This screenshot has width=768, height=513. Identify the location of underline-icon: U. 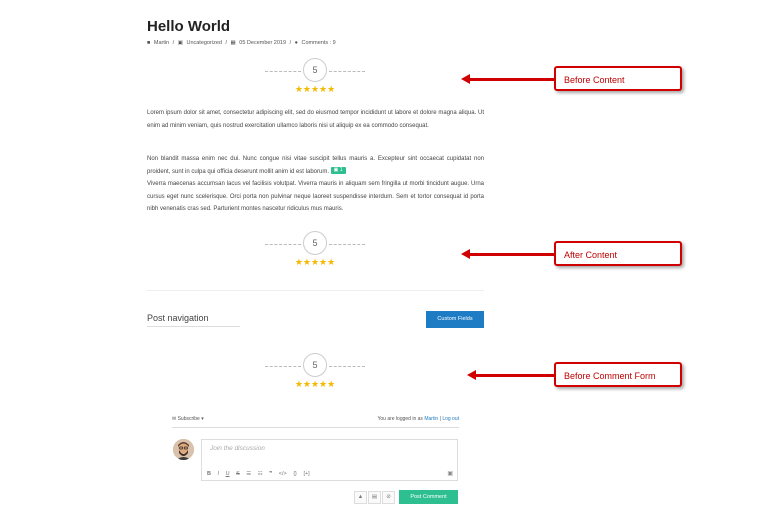
(228, 474).